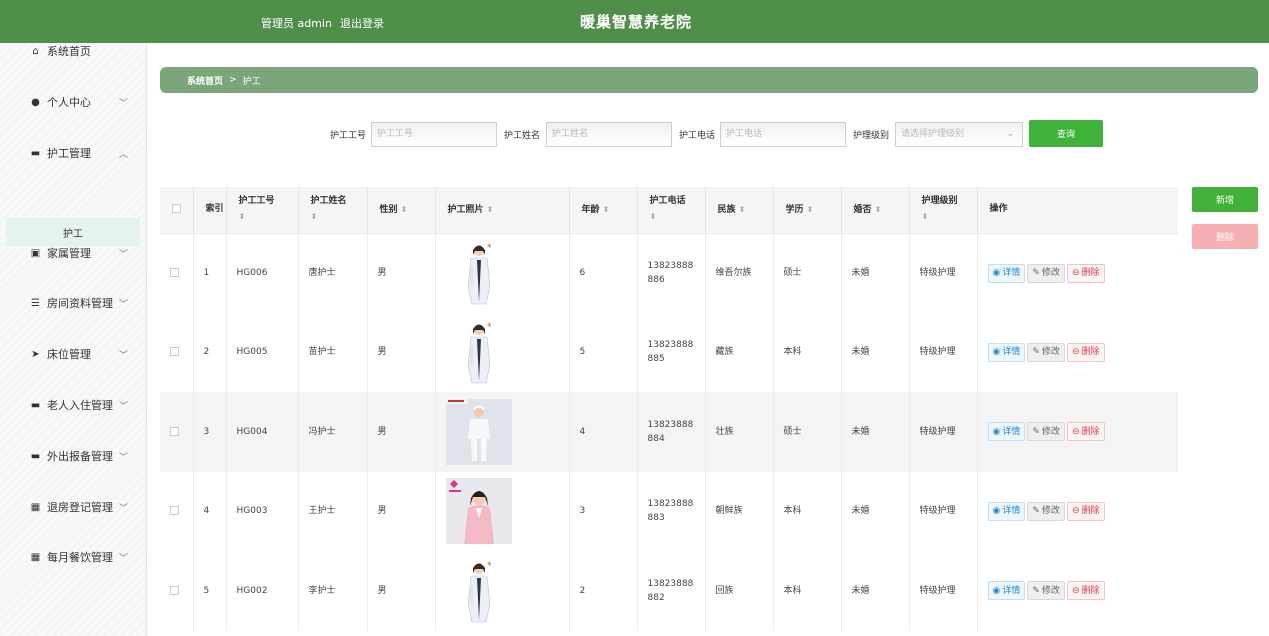 This screenshot has width=1269, height=636. I want to click on breadcrumb-home: 系统首页, so click(205, 80).